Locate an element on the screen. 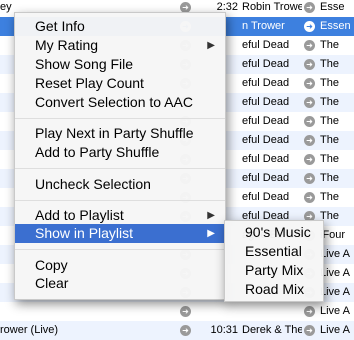 The width and height of the screenshot is (354, 340). menu-get-info: Get Info is located at coordinates (120, 26).